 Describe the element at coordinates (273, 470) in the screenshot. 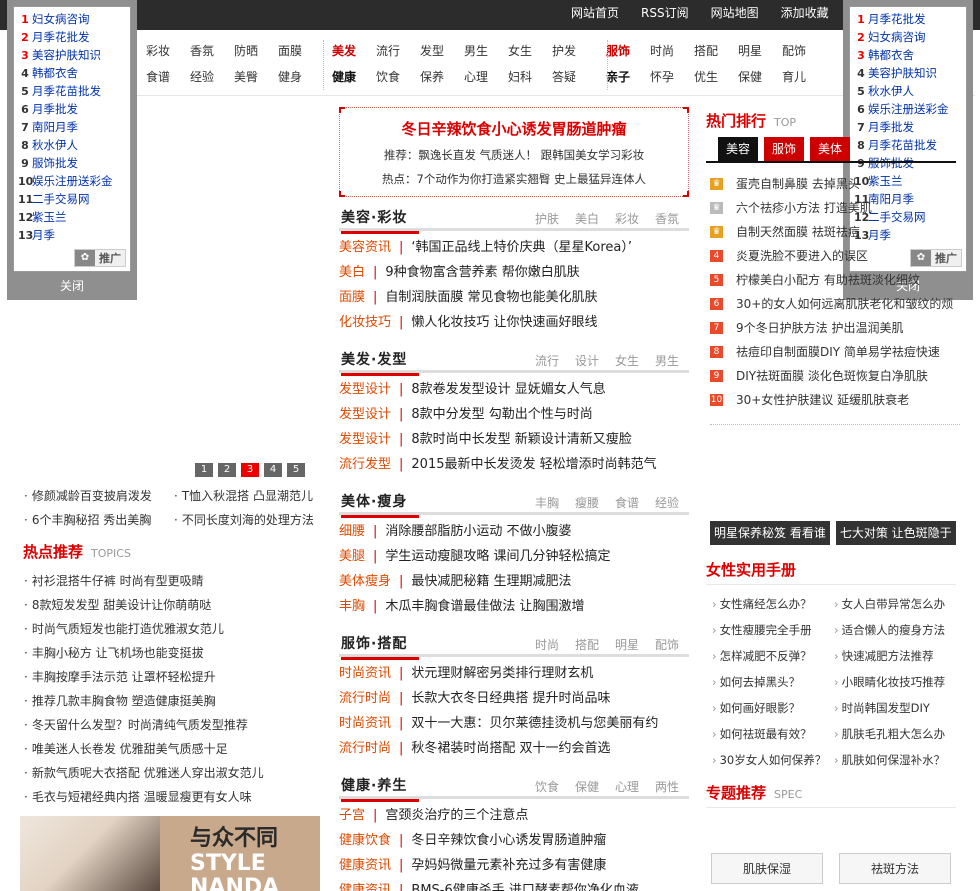

I see `slider-page-button: 4` at that location.